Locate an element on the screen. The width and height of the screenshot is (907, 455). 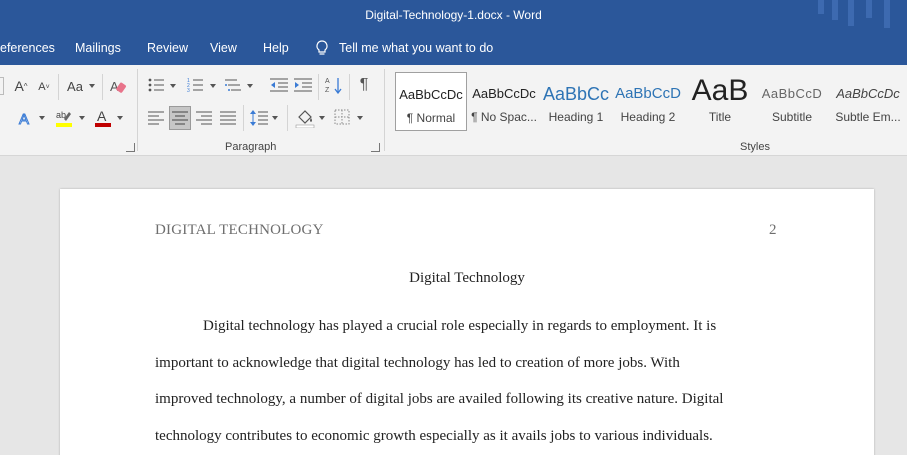
multilevel-list-icon is located at coordinates (233, 85).